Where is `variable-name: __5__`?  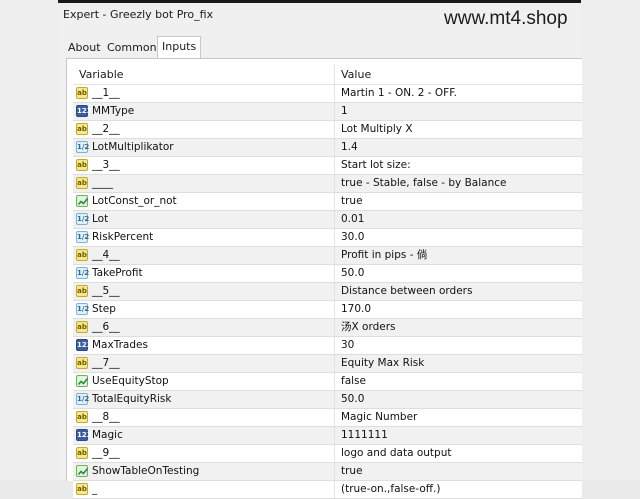 variable-name: __5__ is located at coordinates (106, 291).